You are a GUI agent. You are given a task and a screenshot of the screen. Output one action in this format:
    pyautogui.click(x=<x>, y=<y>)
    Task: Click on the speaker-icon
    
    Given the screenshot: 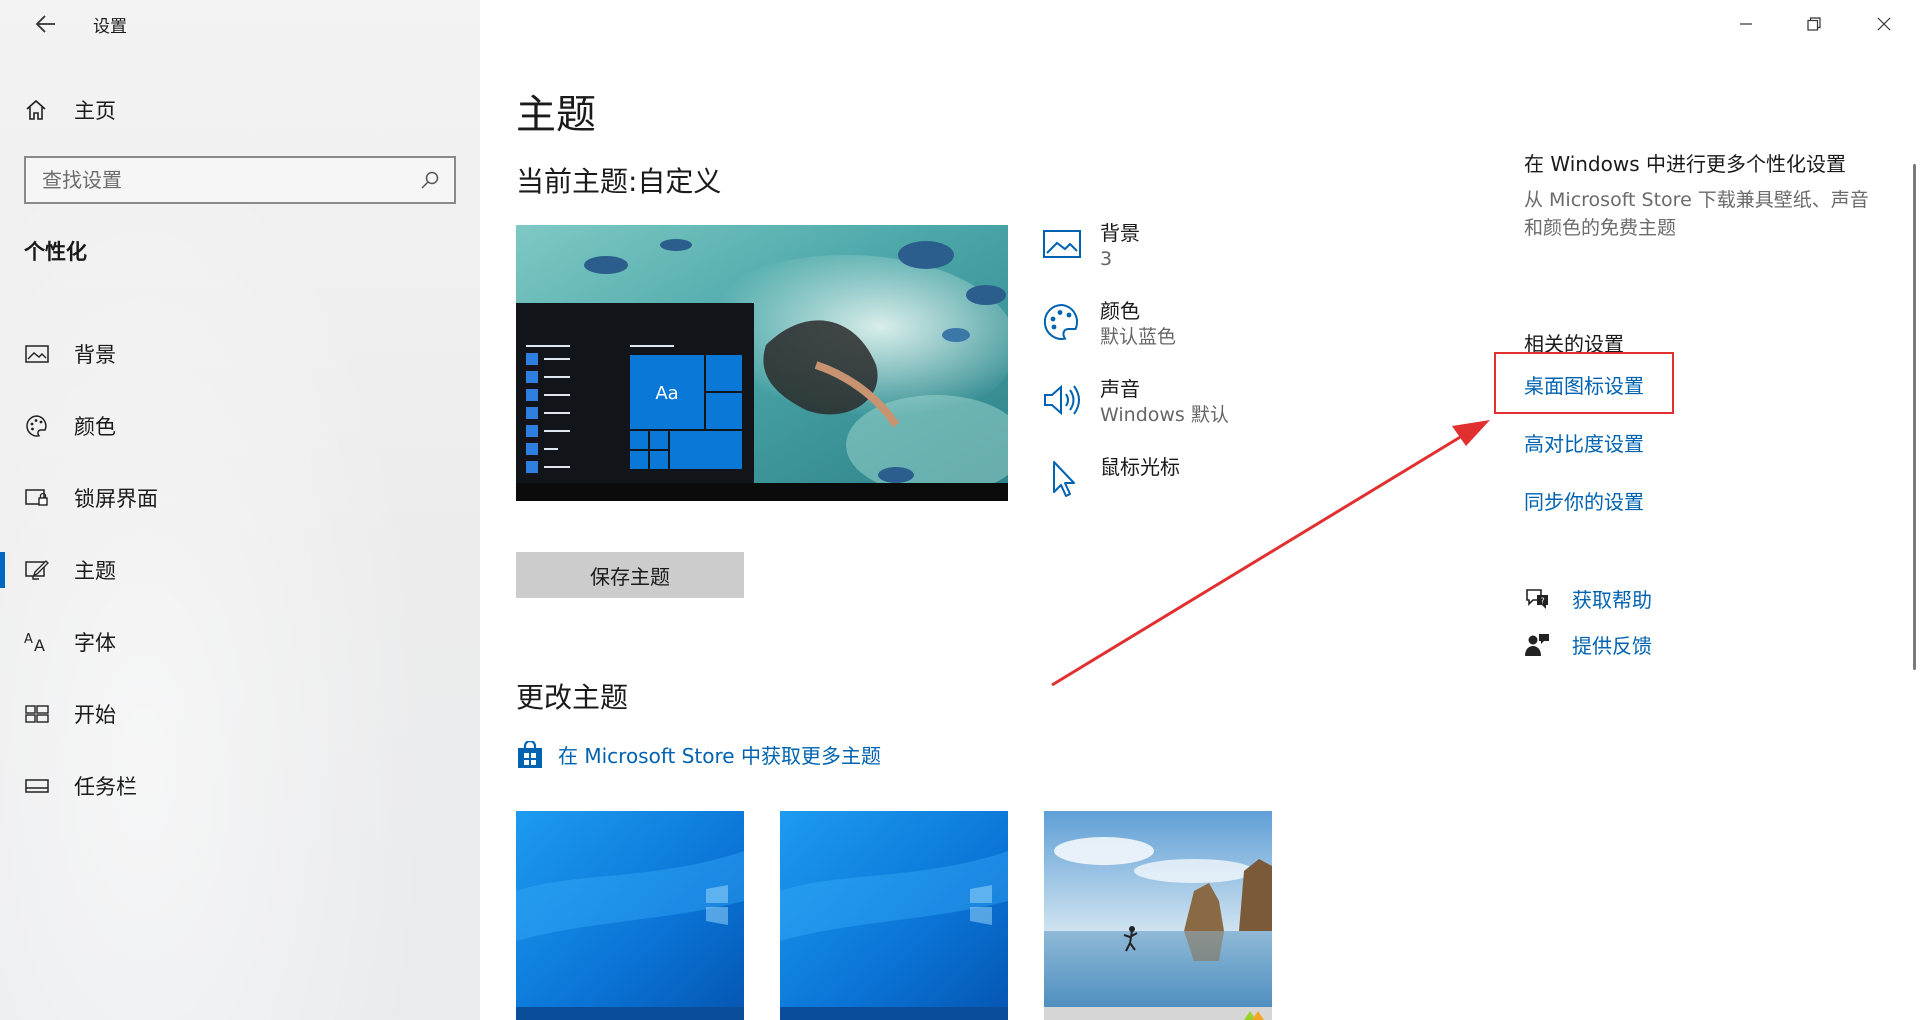 What is the action you would take?
    pyautogui.click(x=1062, y=400)
    